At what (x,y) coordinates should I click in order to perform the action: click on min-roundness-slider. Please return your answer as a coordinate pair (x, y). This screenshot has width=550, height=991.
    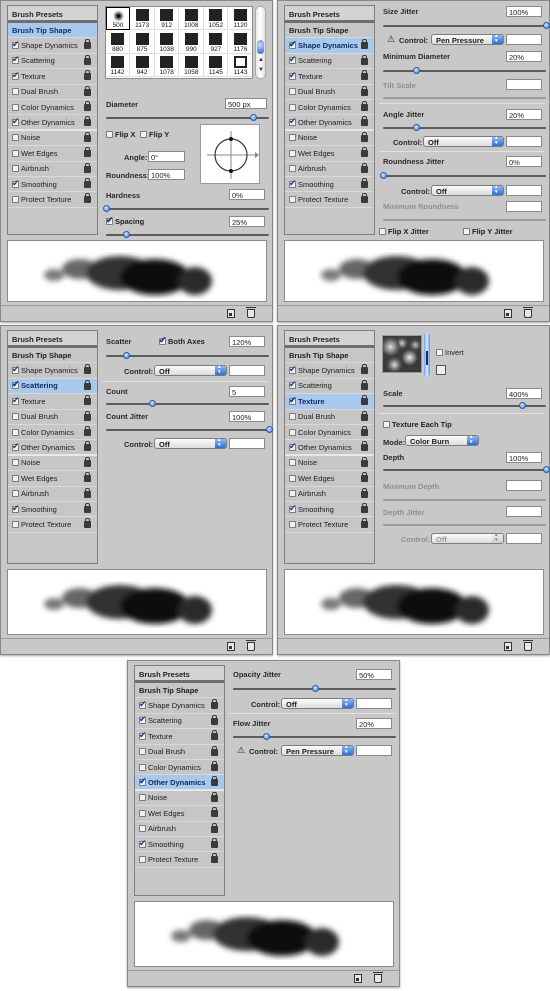
    Looking at the image, I should click on (464, 220).